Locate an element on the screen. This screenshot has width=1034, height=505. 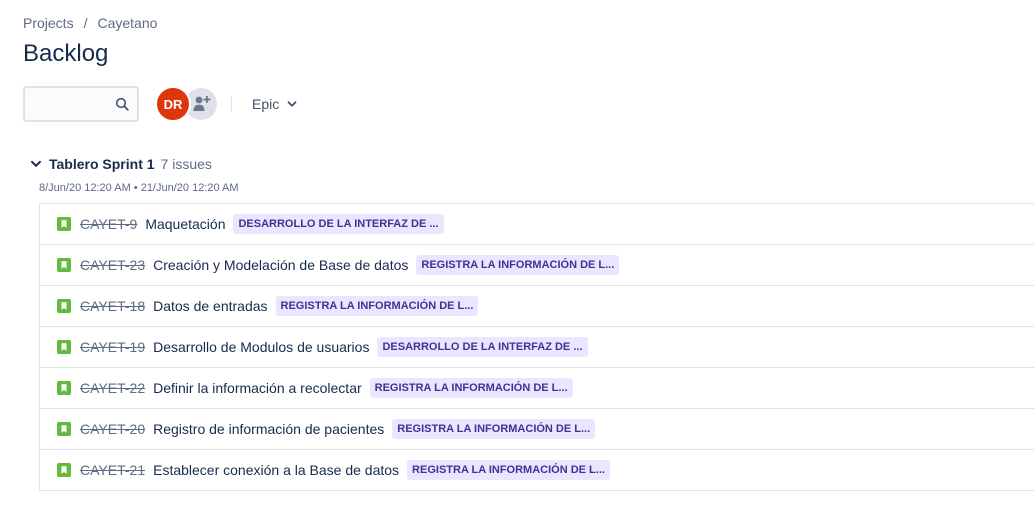
sprint-issue-count: 7 issues is located at coordinates (186, 164).